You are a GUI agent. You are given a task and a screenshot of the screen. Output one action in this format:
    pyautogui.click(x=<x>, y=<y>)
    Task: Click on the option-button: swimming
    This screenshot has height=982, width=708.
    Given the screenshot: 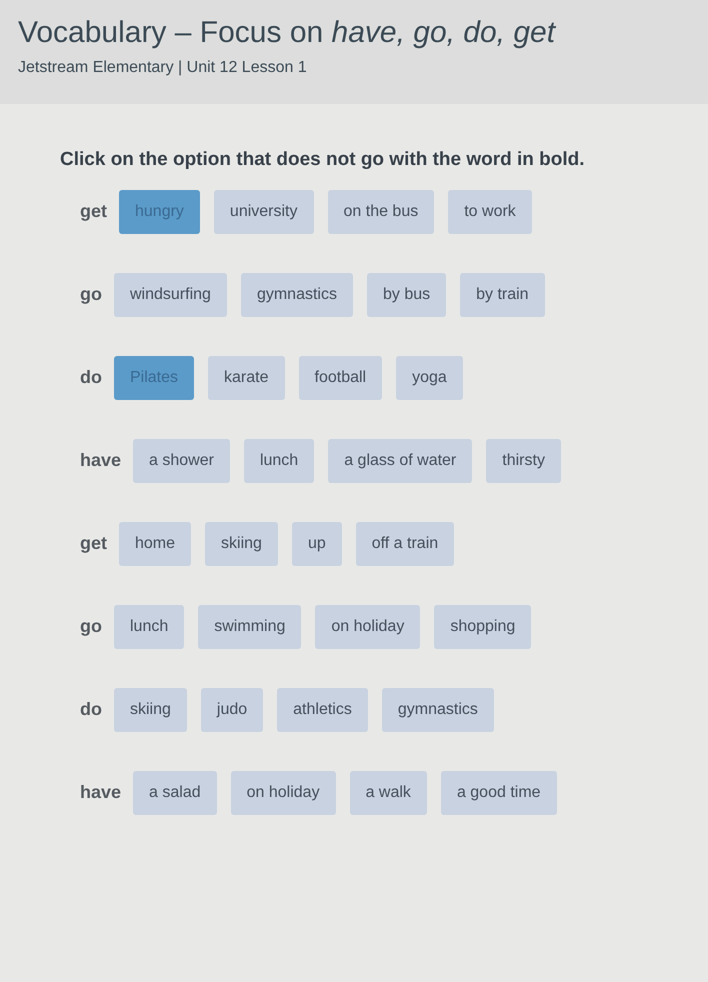 What is the action you would take?
    pyautogui.click(x=250, y=627)
    